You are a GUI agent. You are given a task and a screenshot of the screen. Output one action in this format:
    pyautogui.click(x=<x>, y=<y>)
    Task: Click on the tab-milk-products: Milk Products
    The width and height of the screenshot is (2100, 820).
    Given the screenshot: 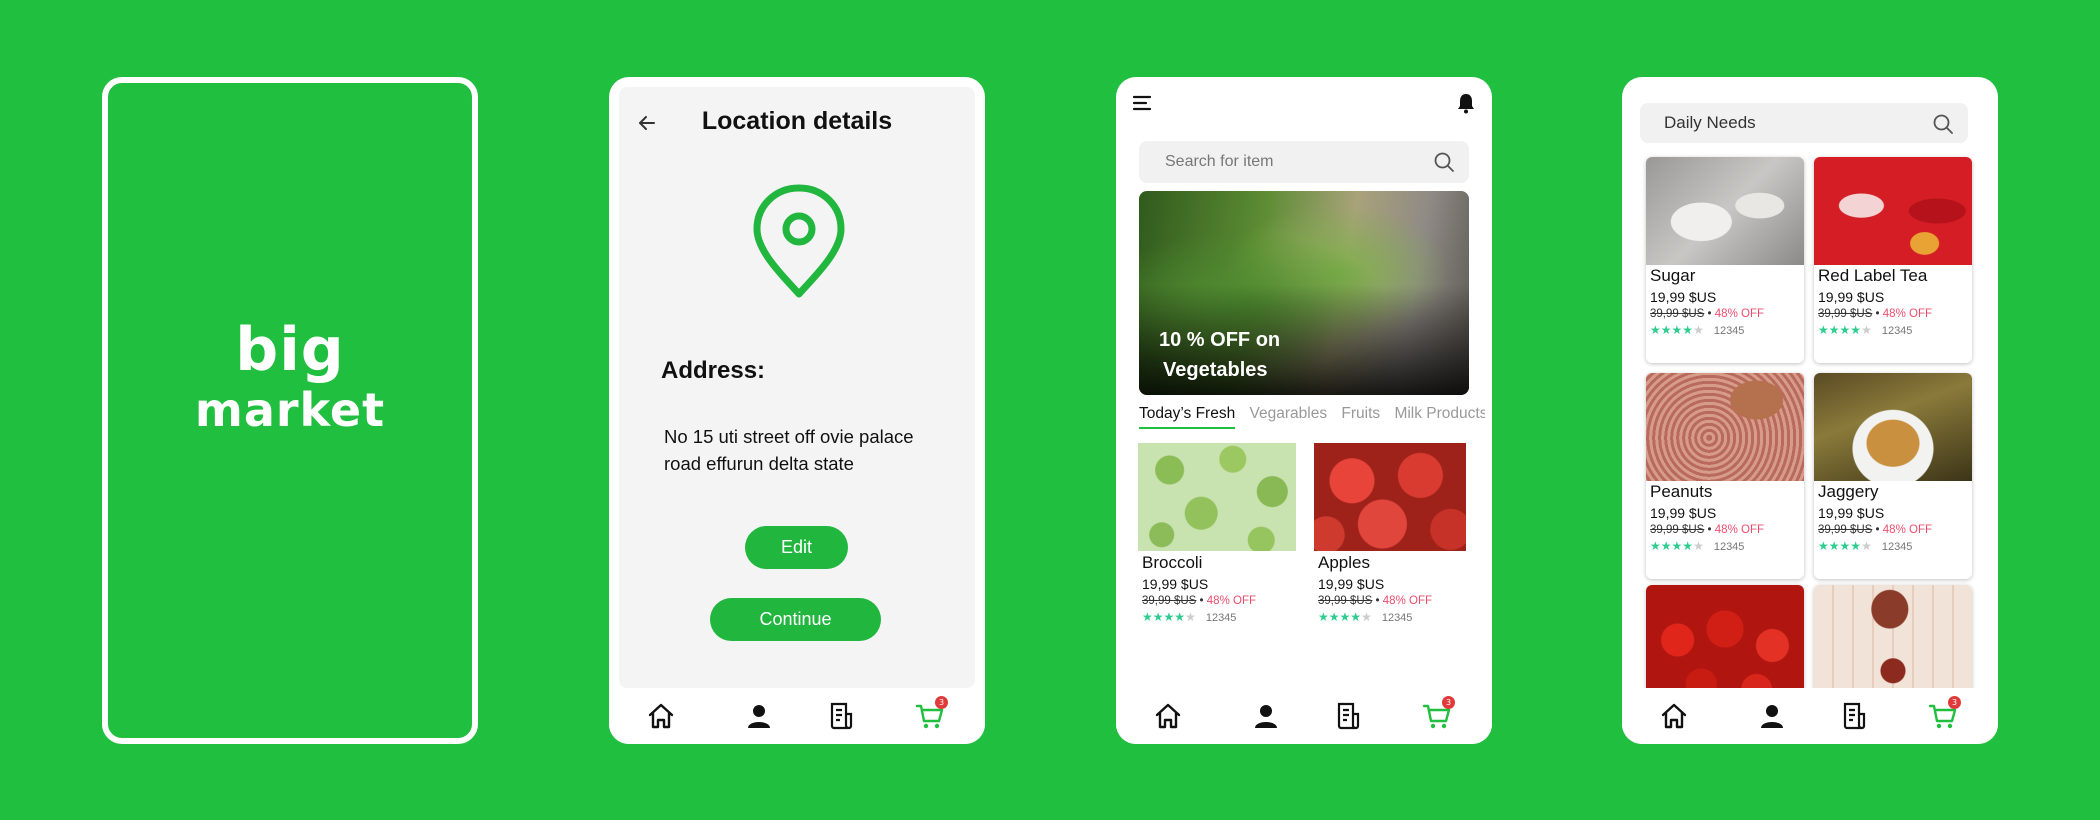 What is the action you would take?
    pyautogui.click(x=1439, y=416)
    